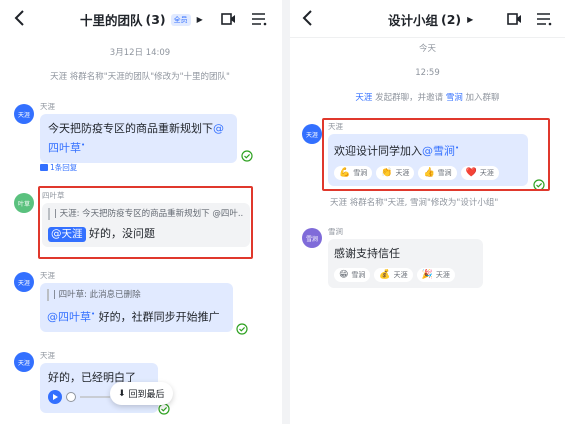 This screenshot has height=424, width=565. What do you see at coordinates (140, 53) in the screenshot?
I see `timestamp: 3月12日 14:09` at bounding box center [140, 53].